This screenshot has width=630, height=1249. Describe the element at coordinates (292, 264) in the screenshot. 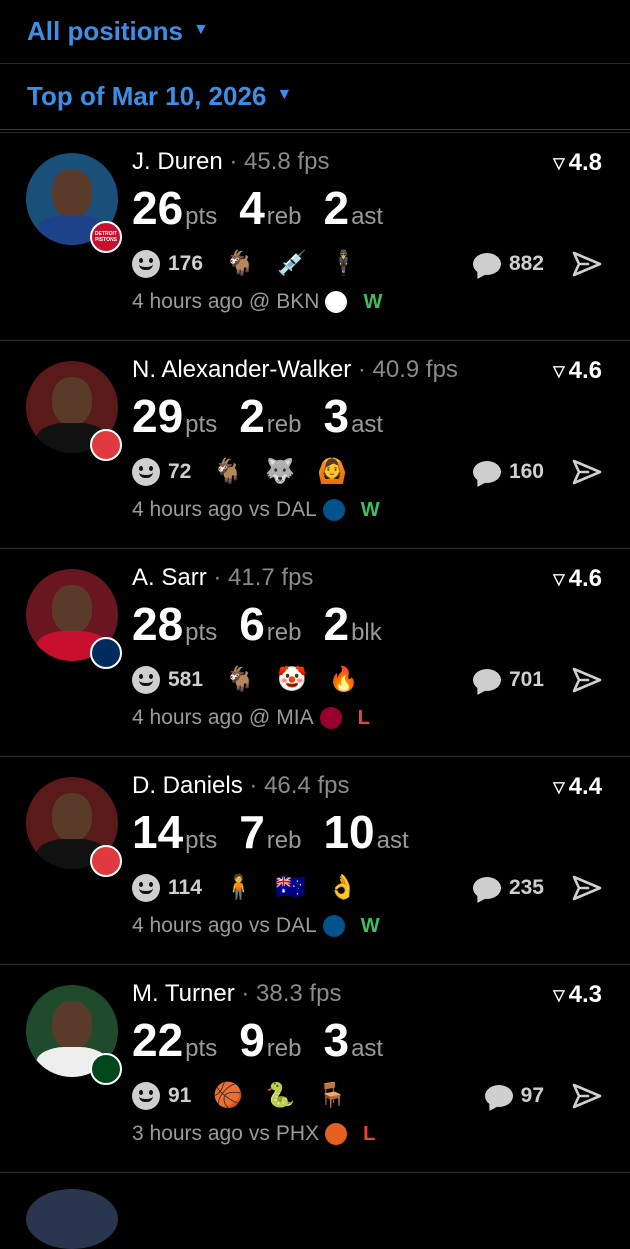

I see `reaction-emoji: 💉` at that location.